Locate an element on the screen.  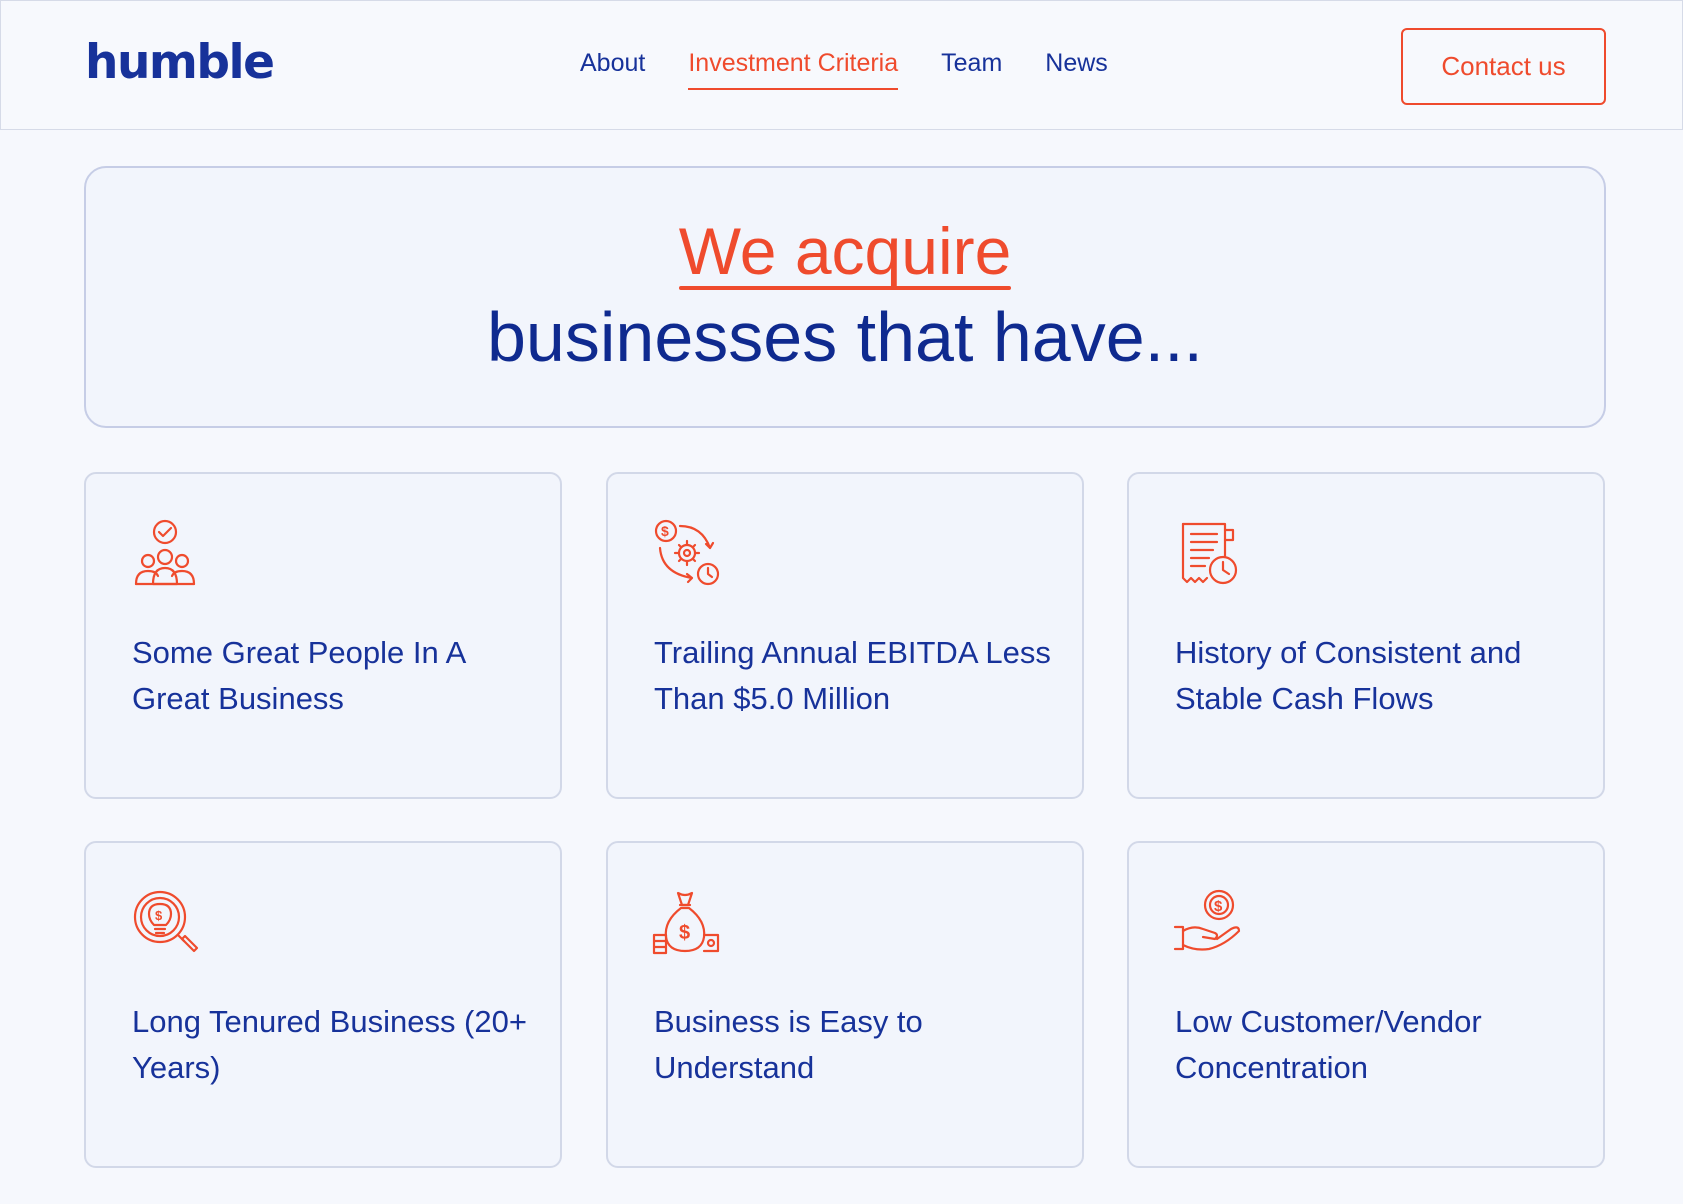
criteria-card-text: Long Tenured Business (20+ Years) is located at coordinates (329, 1044).